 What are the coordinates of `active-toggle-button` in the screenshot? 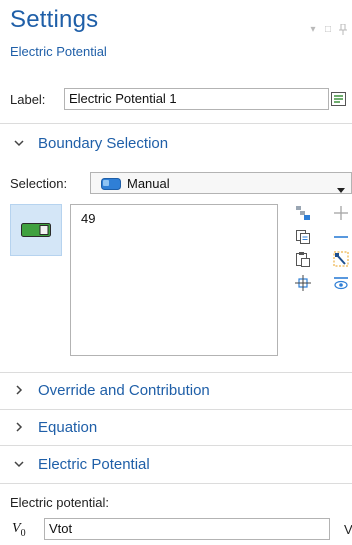 It's located at (36, 230).